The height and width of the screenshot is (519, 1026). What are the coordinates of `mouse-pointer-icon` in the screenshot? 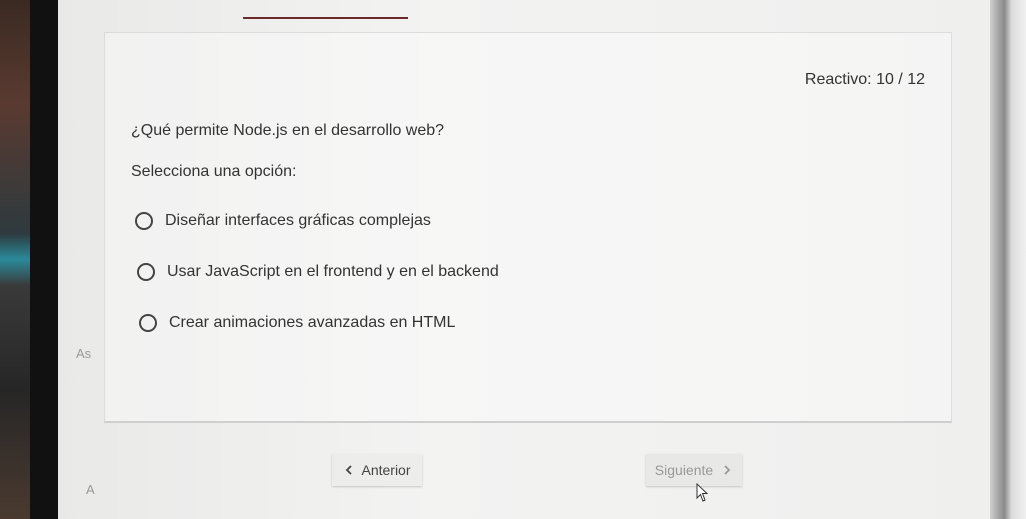 It's located at (703, 495).